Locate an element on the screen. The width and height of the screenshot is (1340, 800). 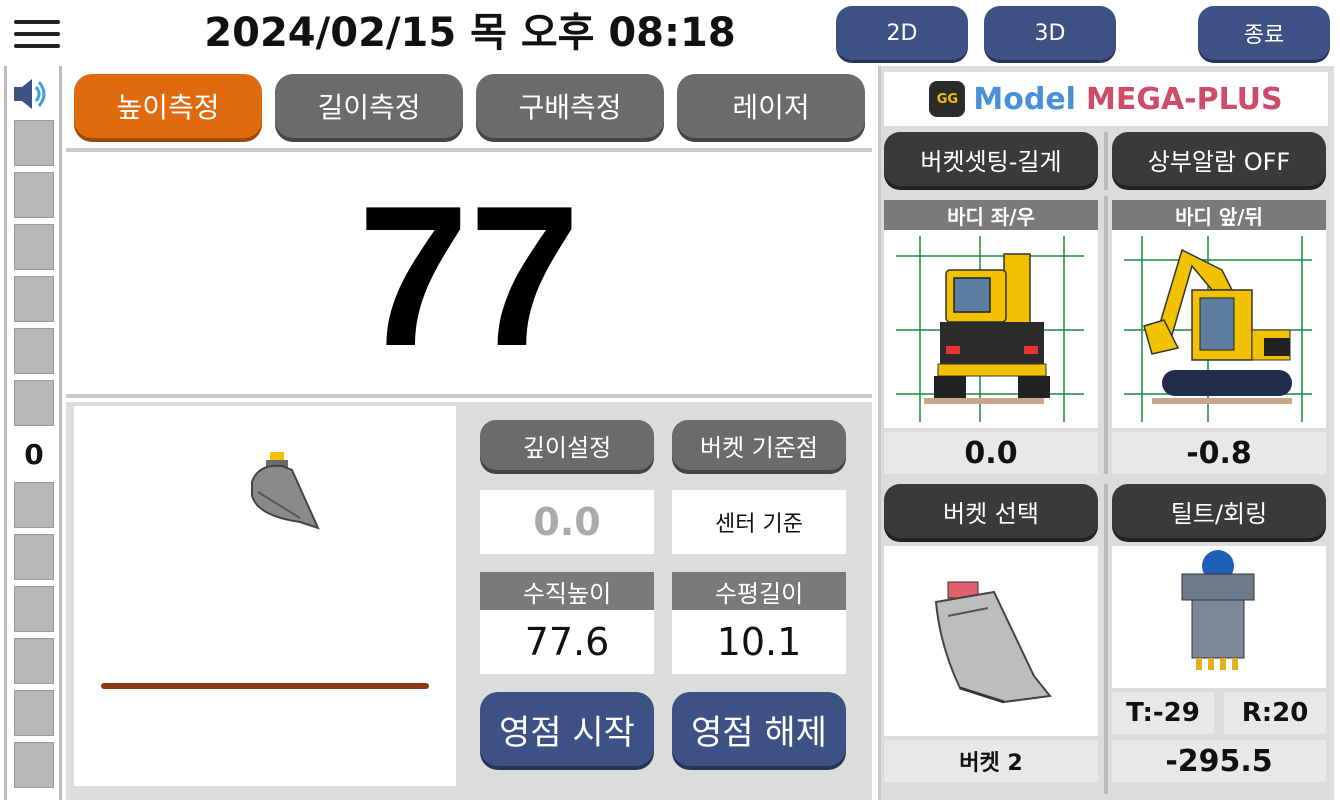
excavator-side-view is located at coordinates (1219, 329).